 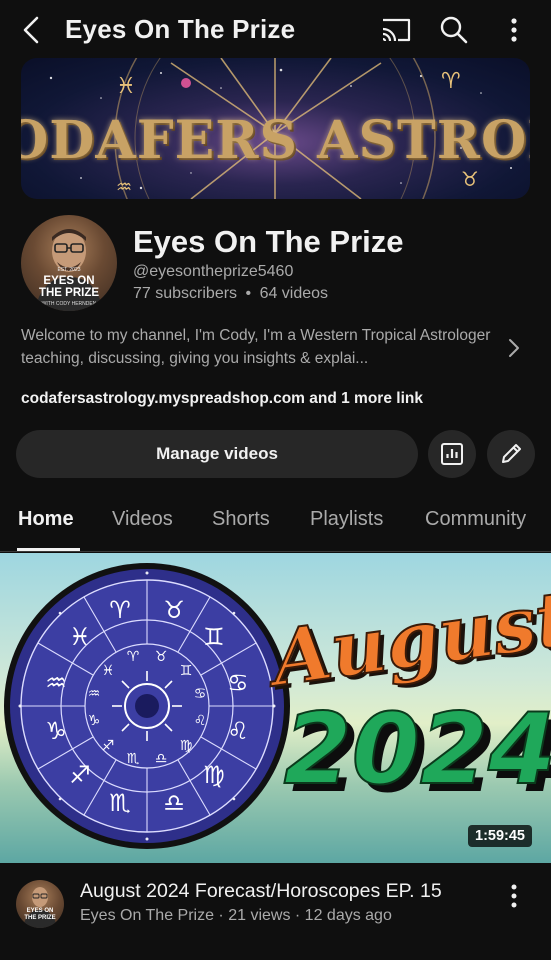 I want to click on video-avatar-caption-line1: EYES ON, so click(x=40, y=911).